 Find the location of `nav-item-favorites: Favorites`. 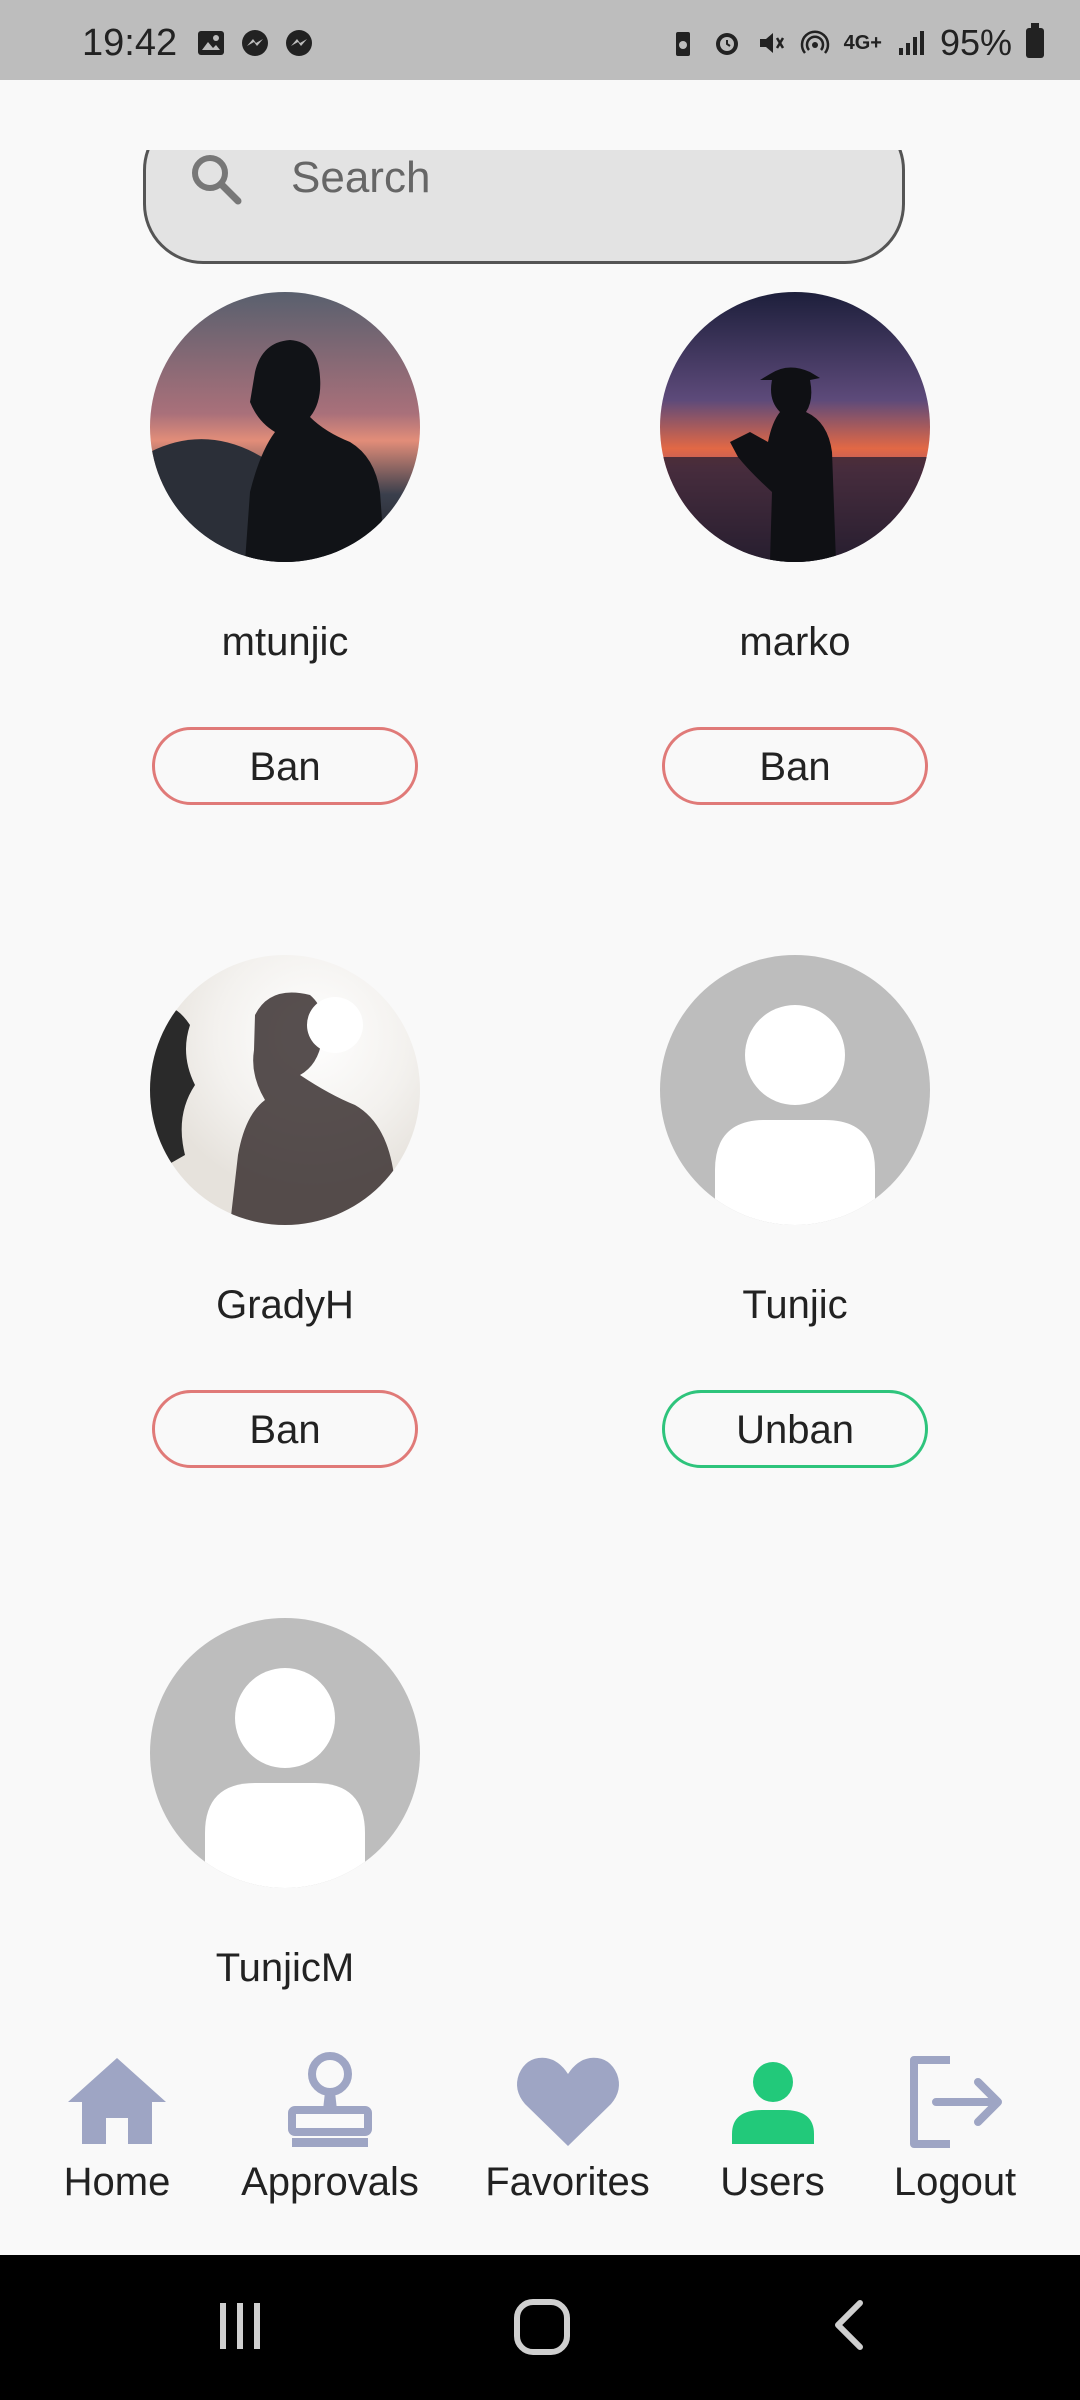

nav-item-favorites: Favorites is located at coordinates (567, 2128).